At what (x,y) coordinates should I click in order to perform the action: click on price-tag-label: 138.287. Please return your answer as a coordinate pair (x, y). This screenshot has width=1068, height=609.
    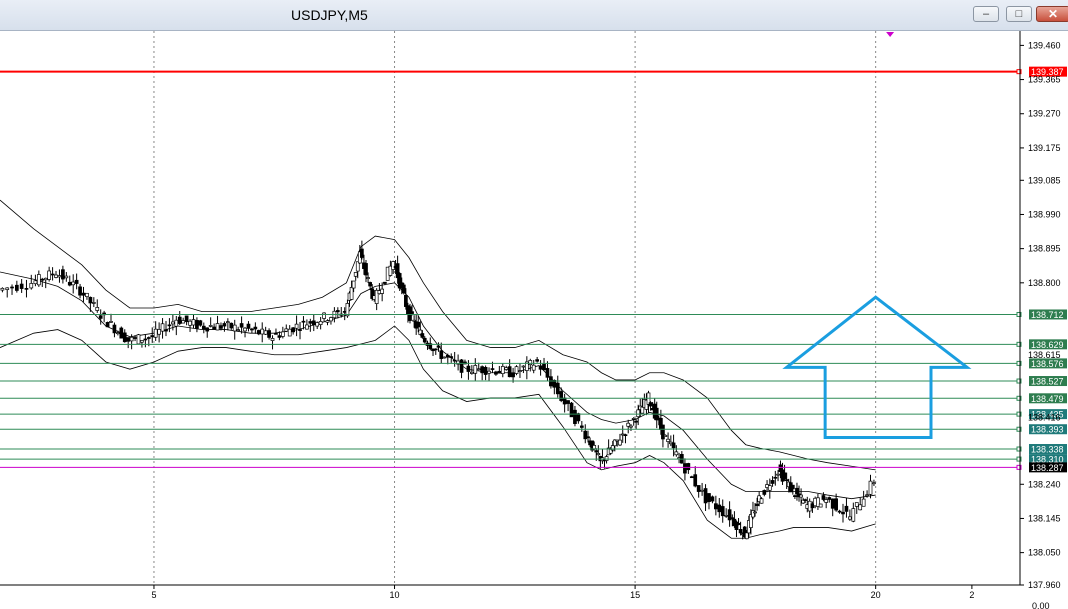
    Looking at the image, I should click on (1047, 468).